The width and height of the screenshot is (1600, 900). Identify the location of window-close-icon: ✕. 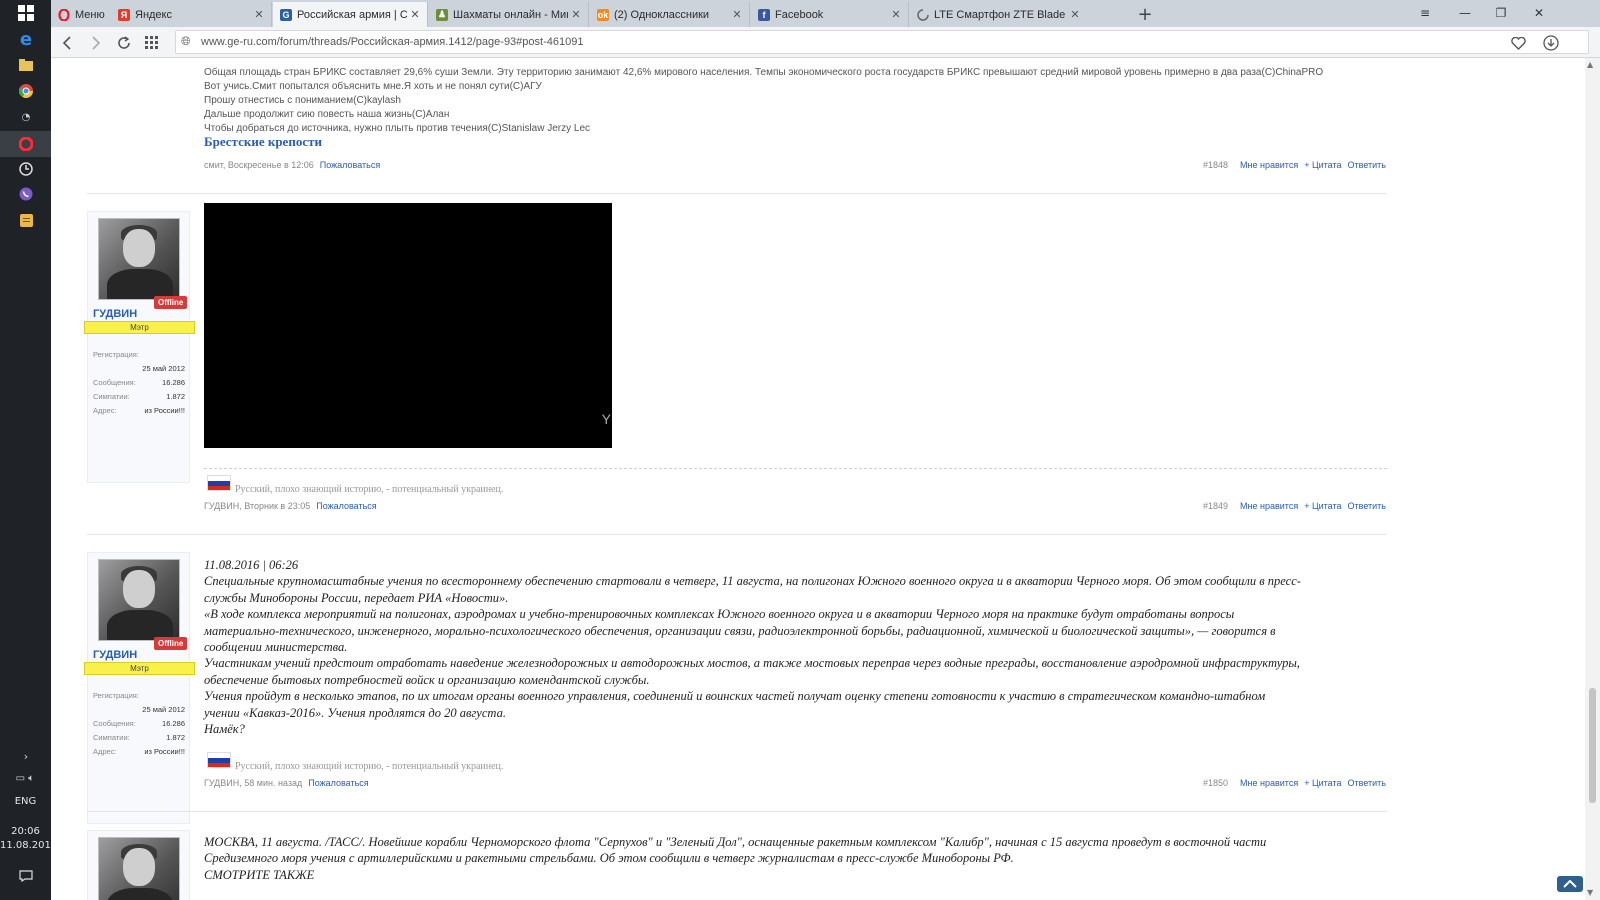
(1539, 13).